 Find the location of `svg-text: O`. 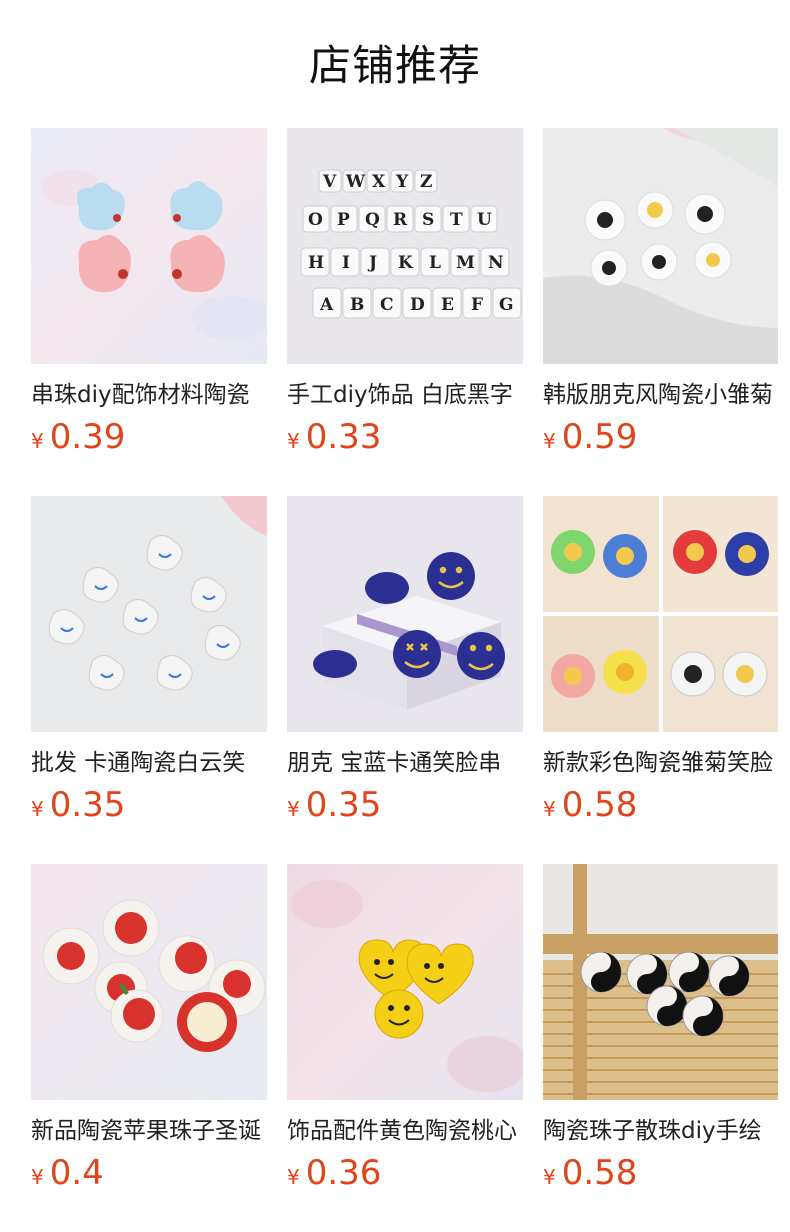

svg-text: O is located at coordinates (315, 220).